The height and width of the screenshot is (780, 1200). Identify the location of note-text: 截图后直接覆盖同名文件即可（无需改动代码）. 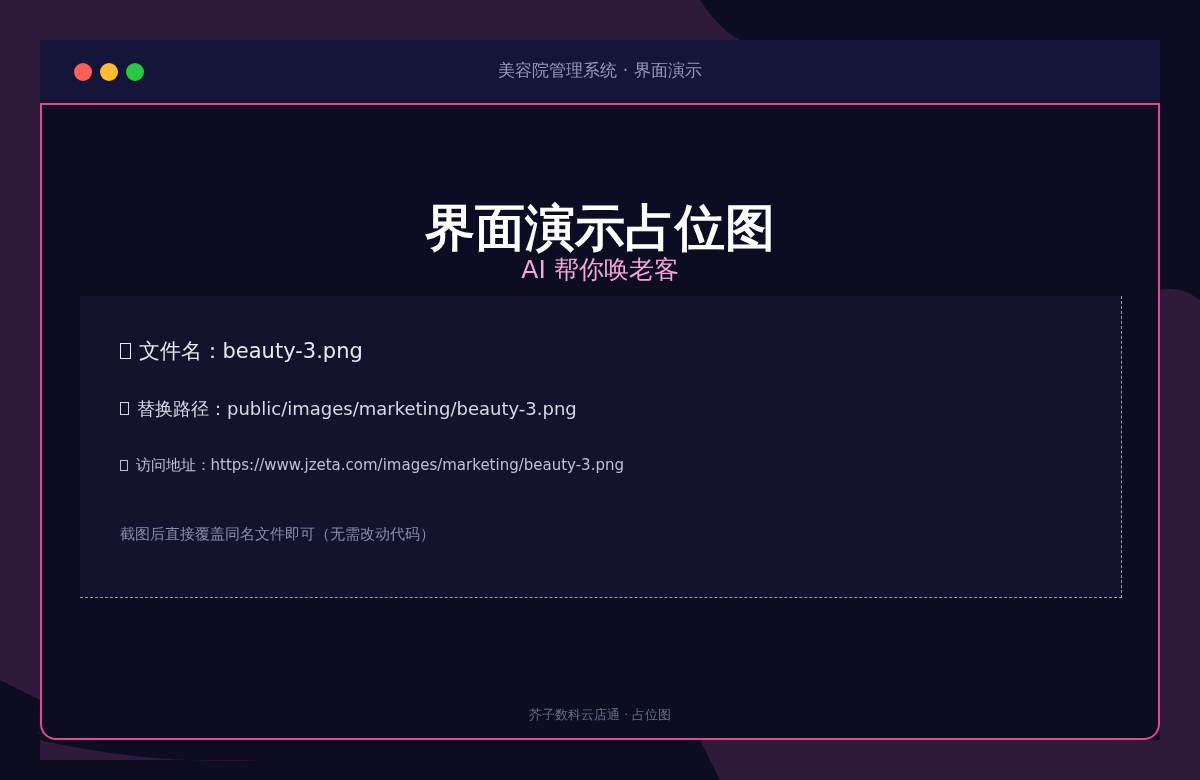
(278, 534).